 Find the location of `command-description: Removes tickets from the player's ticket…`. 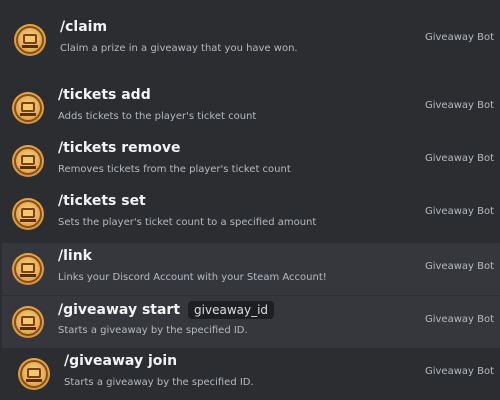

command-description: Removes tickets from the player's ticket… is located at coordinates (174, 169).